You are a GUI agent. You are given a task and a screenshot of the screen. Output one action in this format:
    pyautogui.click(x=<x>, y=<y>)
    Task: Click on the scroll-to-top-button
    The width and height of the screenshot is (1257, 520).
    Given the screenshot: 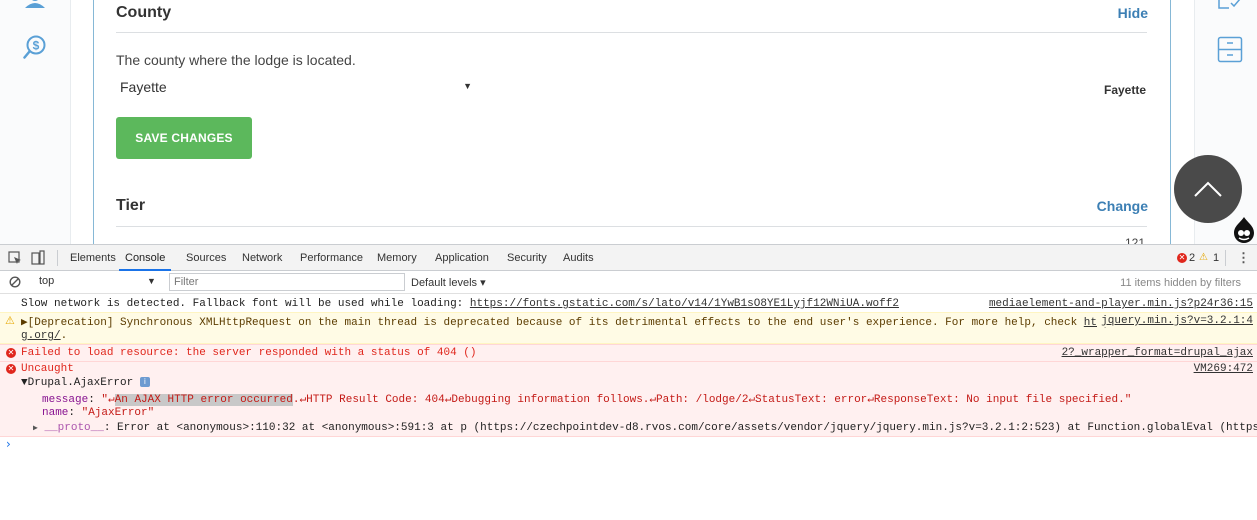 What is the action you would take?
    pyautogui.click(x=1208, y=189)
    